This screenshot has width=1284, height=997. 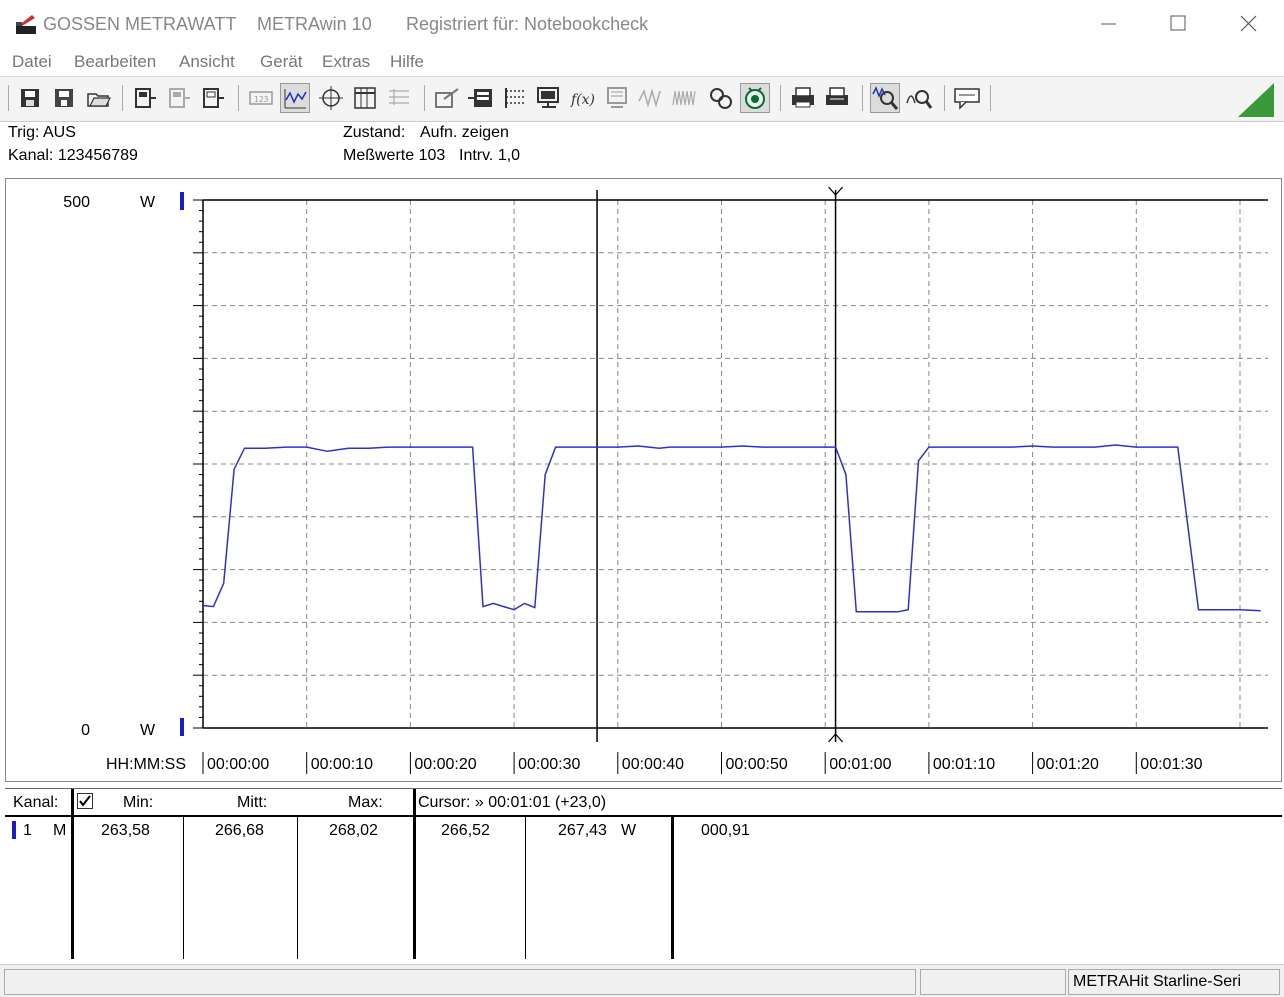 I want to click on show-channel-checkbox, so click(x=85, y=801).